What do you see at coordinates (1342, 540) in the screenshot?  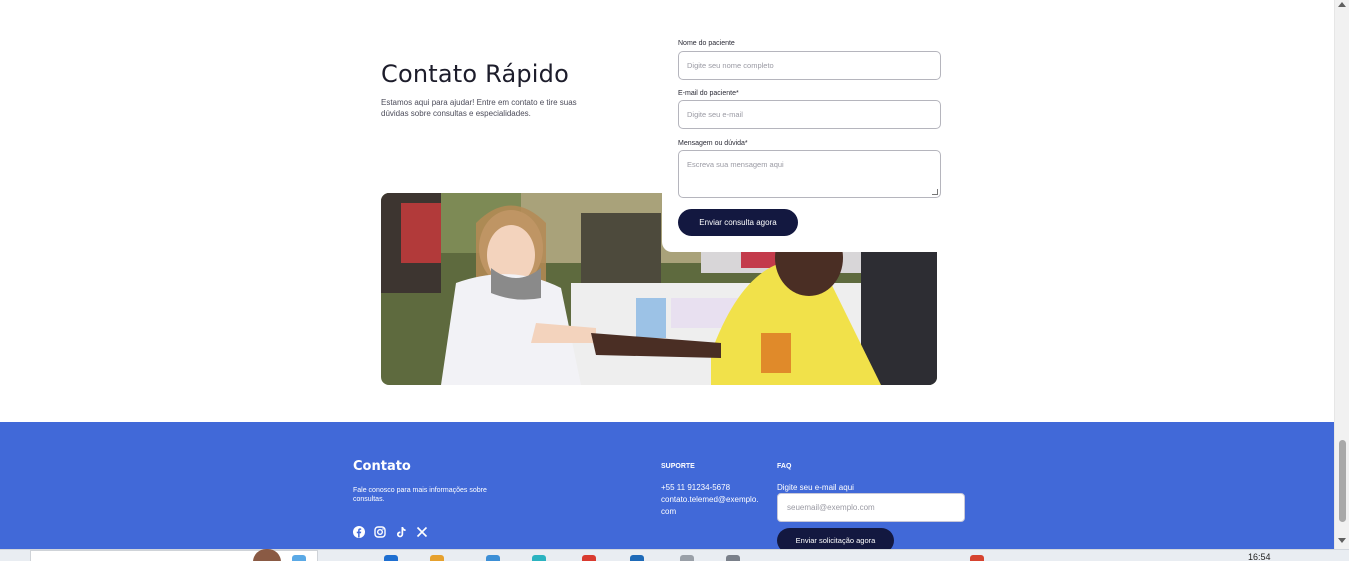 I see `scroll-down-icon` at bounding box center [1342, 540].